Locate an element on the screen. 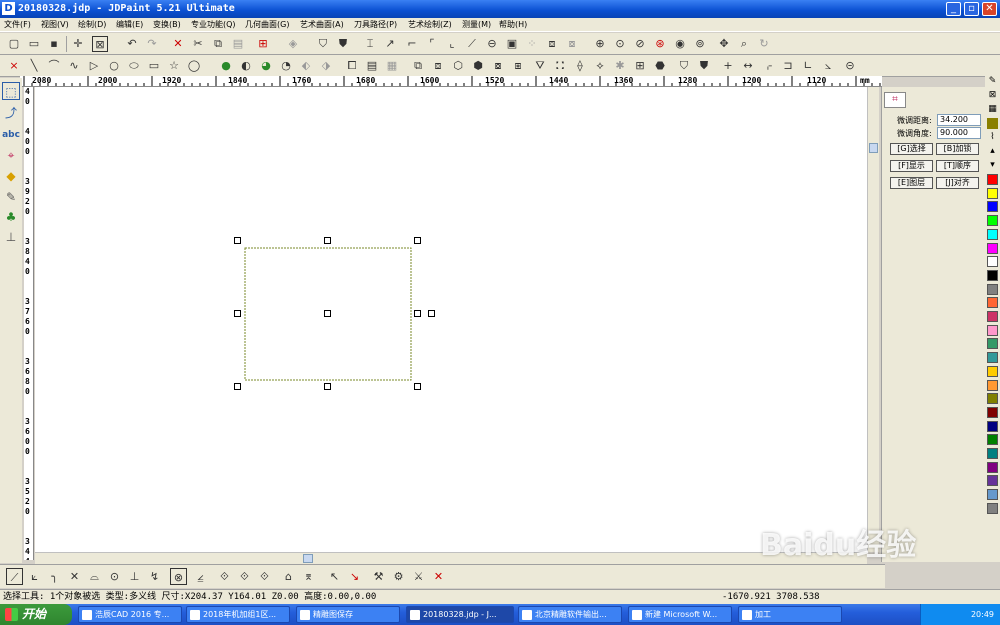 This screenshot has width=1000, height=625. menu-draw: 绘制(D) is located at coordinates (92, 25).